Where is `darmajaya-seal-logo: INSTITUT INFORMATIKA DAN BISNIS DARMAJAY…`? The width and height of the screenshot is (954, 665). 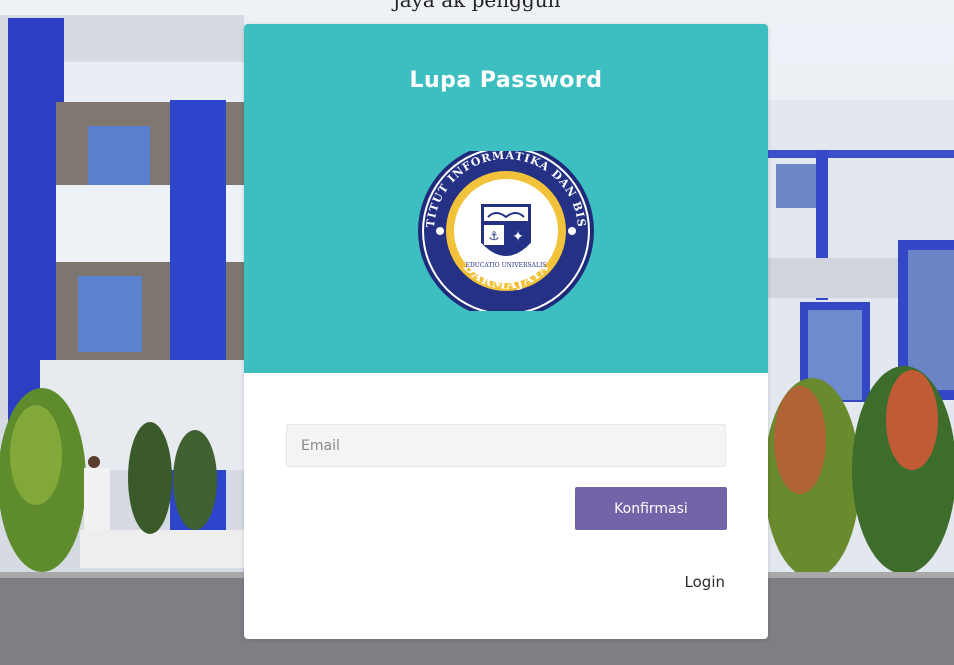
darmajaya-seal-logo: INSTITUT INFORMATIKA DAN BISNIS DARMAJAY… is located at coordinates (502, 231).